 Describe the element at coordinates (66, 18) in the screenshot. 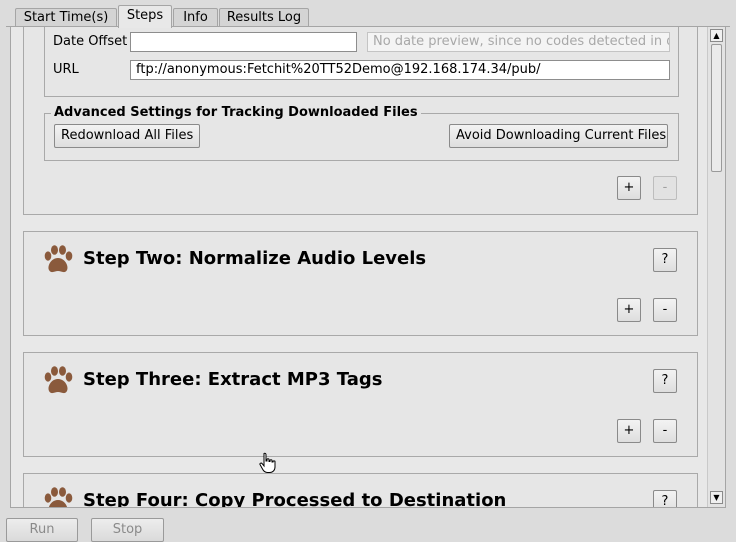

I see `tab-start-times: Start Time(s)` at that location.